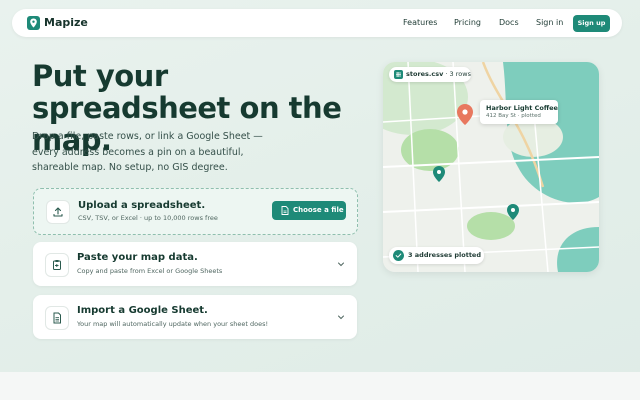 Image resolution: width=640 pixels, height=400 pixels. I want to click on status-chip: 3 addresses plotted, so click(436, 255).